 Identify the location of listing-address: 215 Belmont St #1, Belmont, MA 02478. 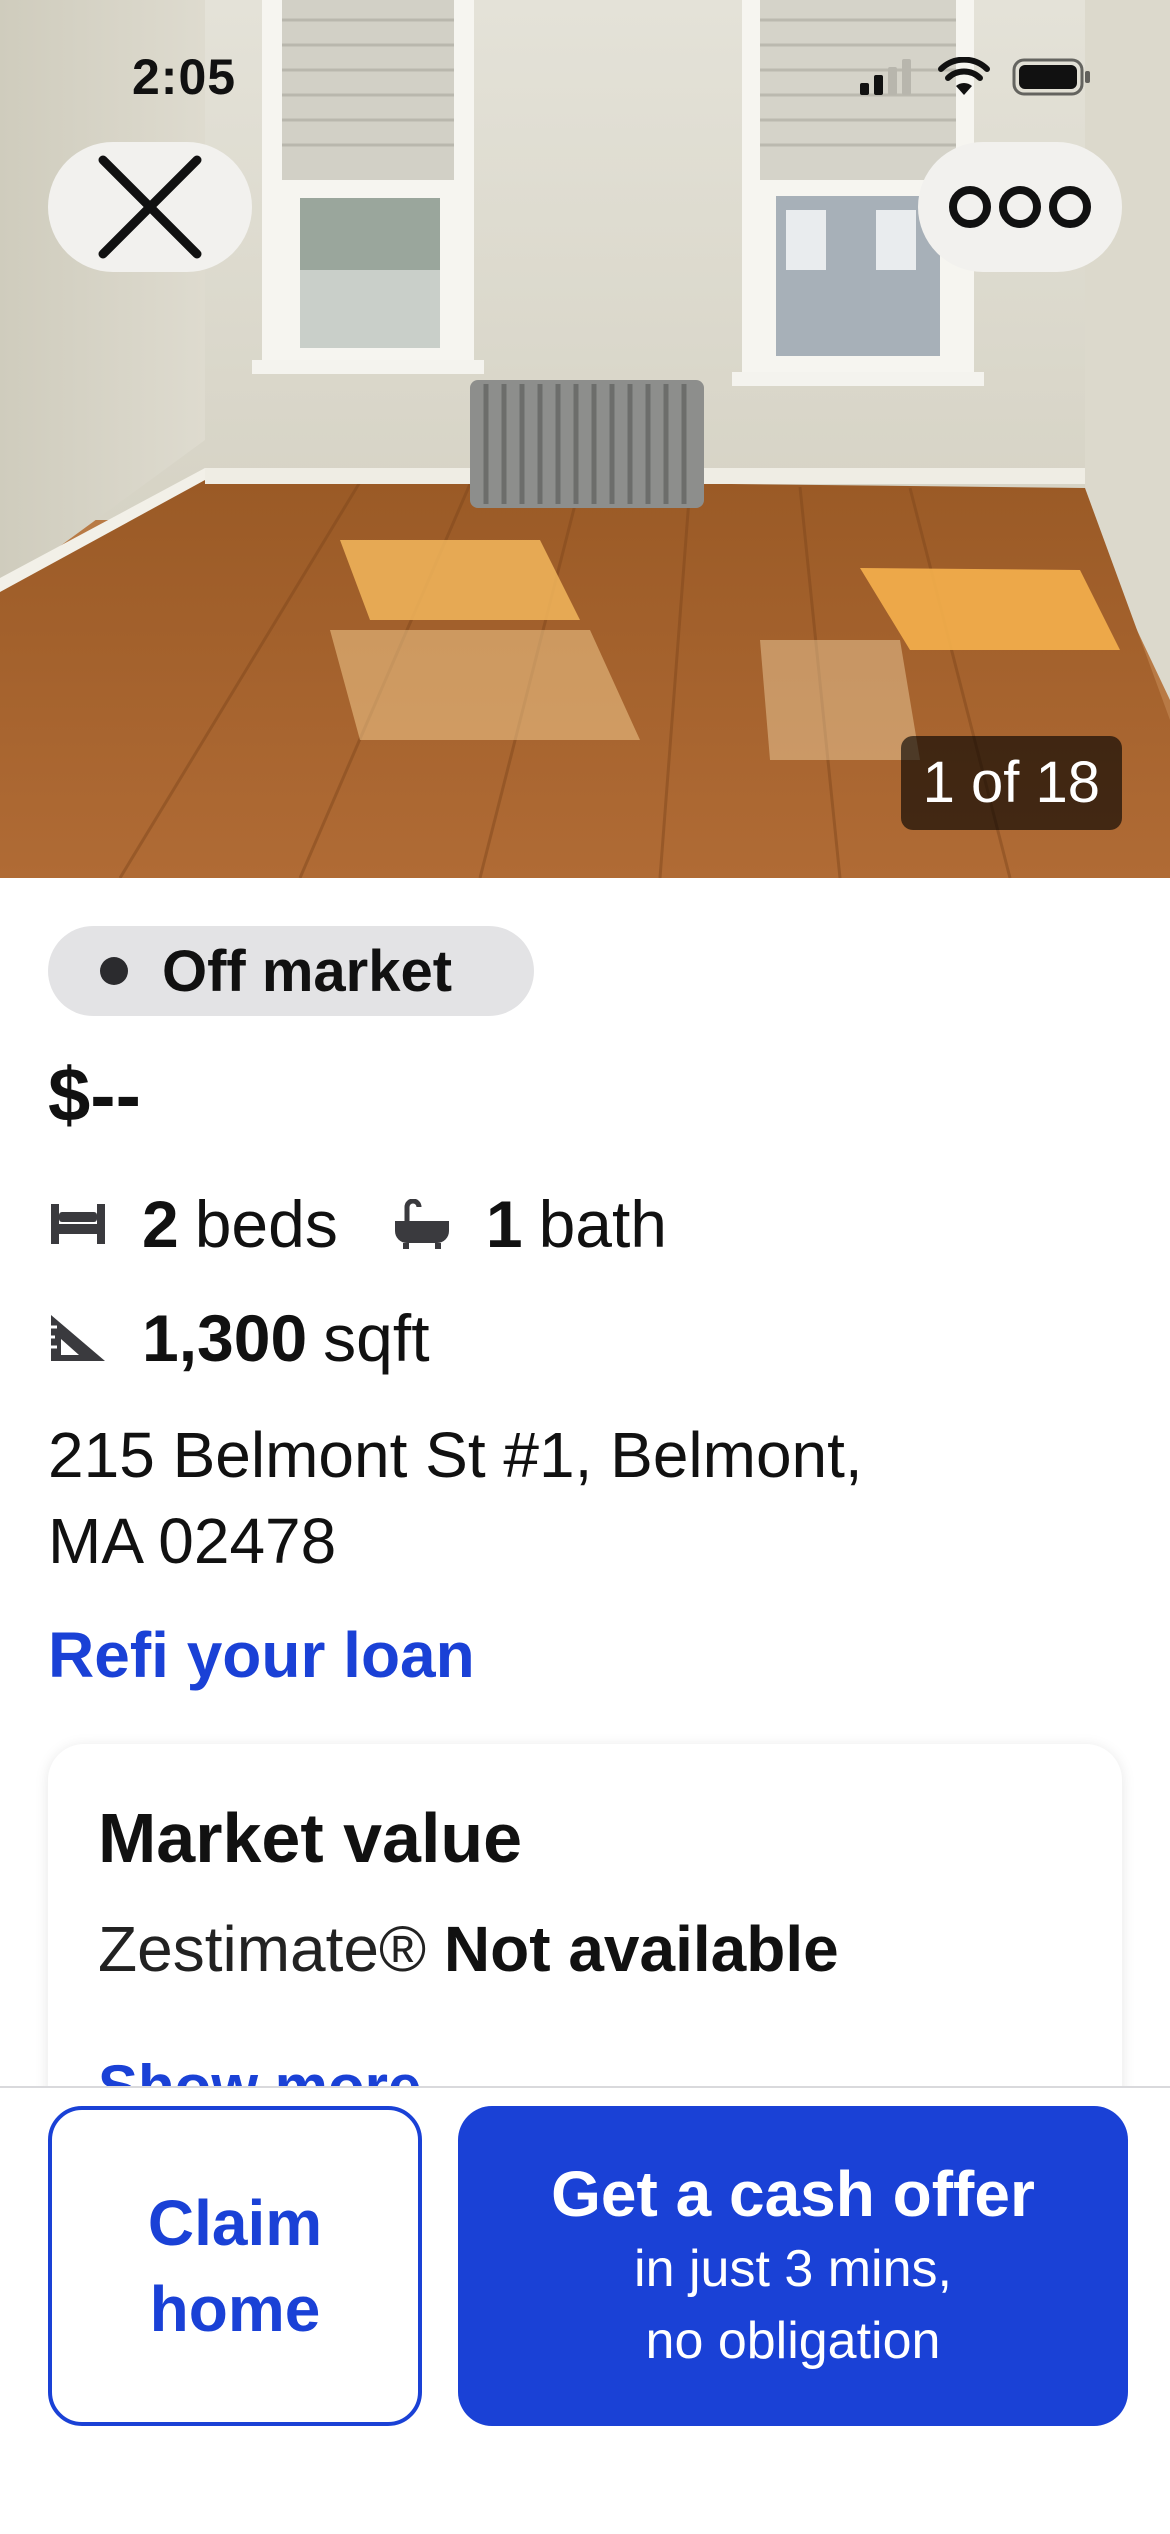
(528, 1498).